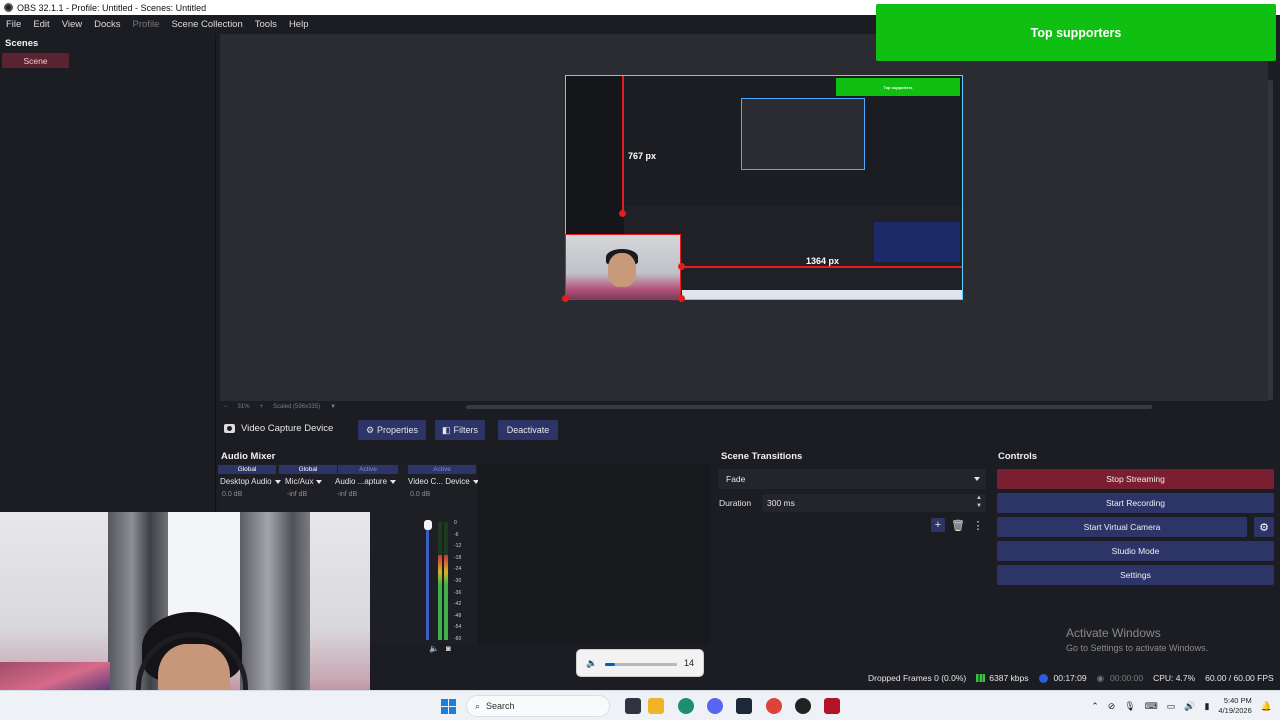  I want to click on audio-mixer-title: Audio Mixer, so click(248, 456).